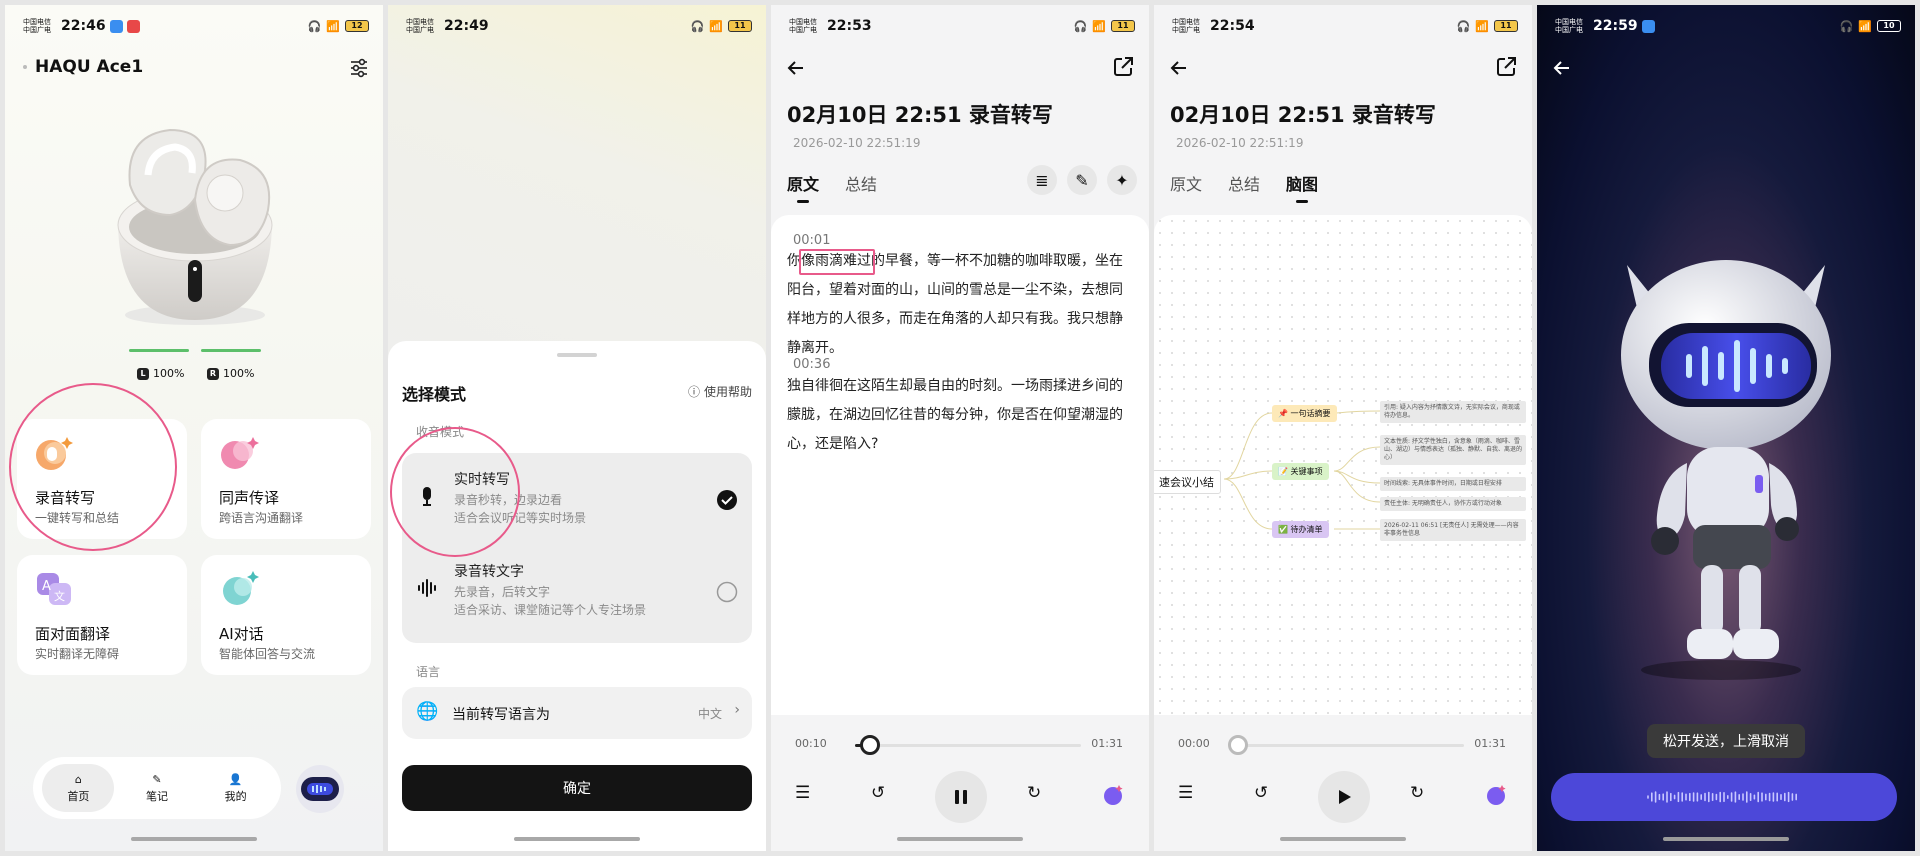 The width and height of the screenshot is (1920, 856). What do you see at coordinates (102, 615) in the screenshot?
I see `card-face-to-face-translation: A文 面对面翻译 实时翻译无障碍` at bounding box center [102, 615].